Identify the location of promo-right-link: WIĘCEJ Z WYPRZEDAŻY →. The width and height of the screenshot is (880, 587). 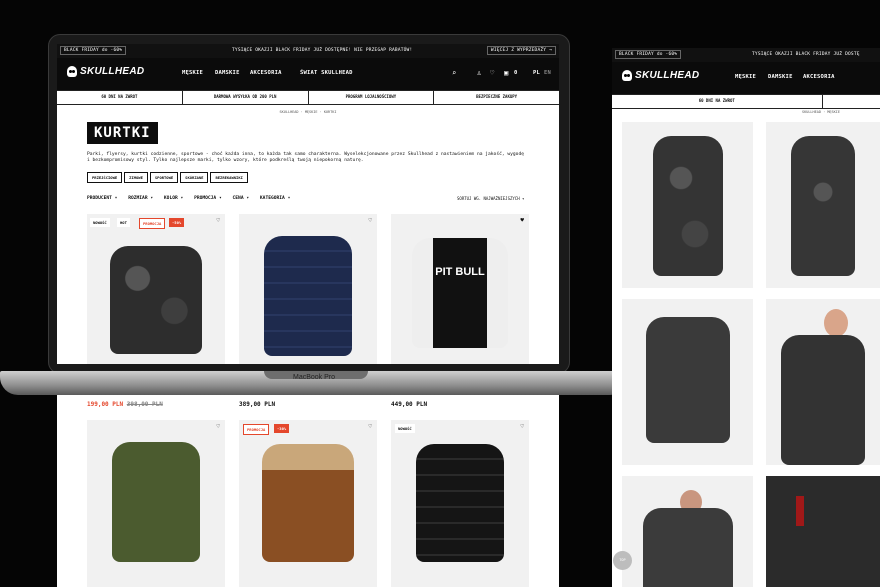
(521, 50).